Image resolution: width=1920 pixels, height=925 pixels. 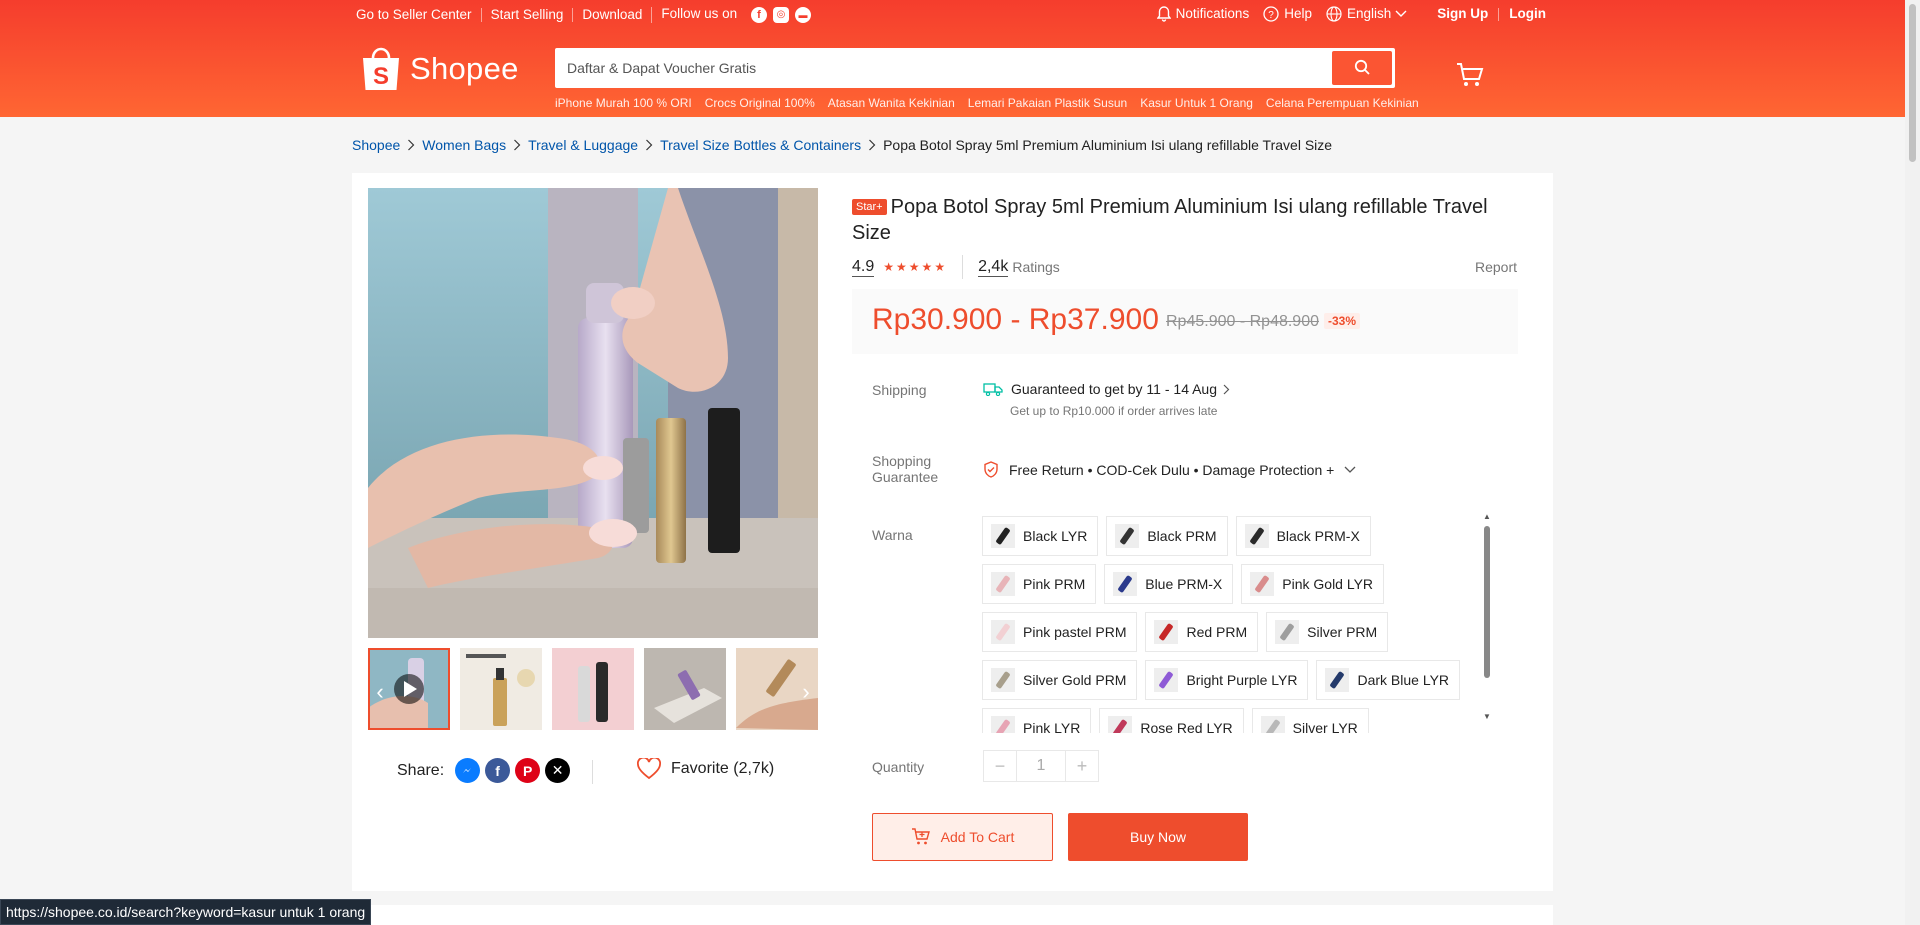 I want to click on chevron-right-icon: ›, so click(x=806, y=691).